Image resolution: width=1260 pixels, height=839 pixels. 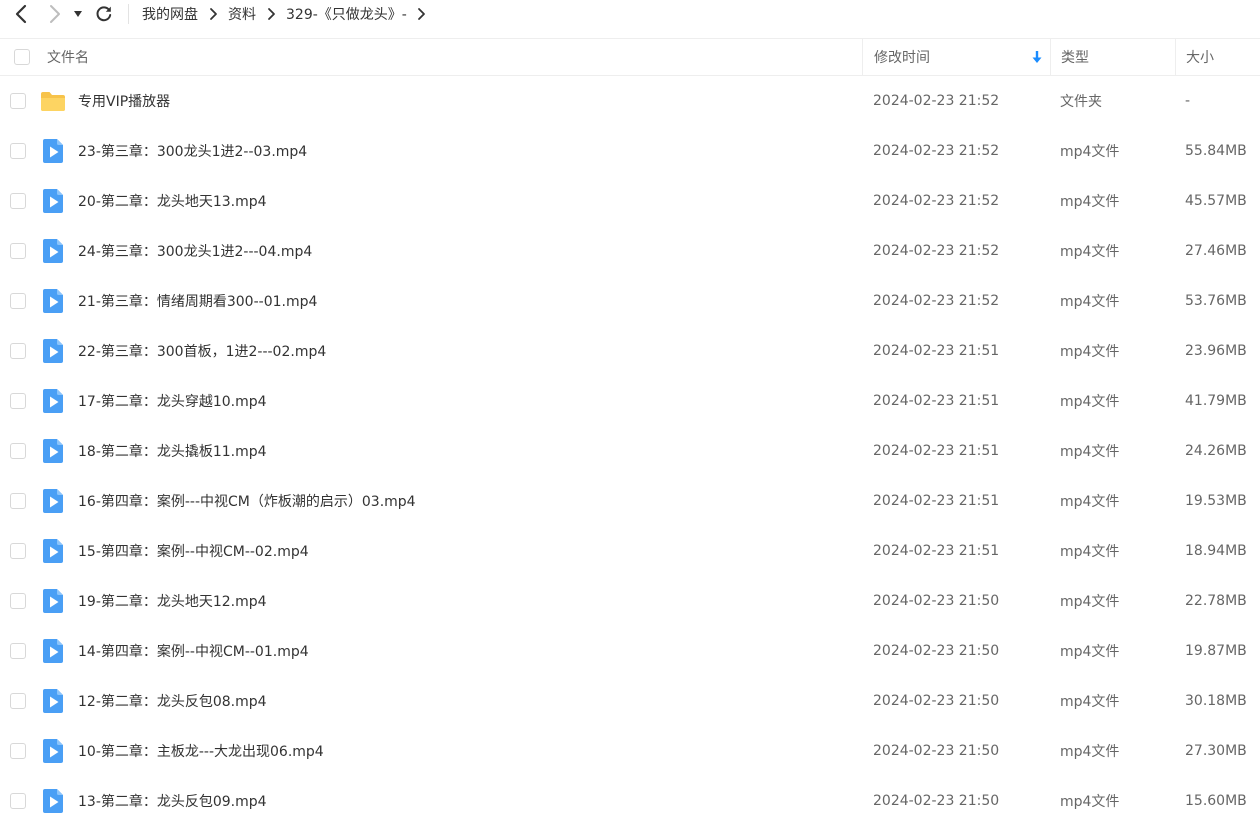 I want to click on column-header-name: 文件名, so click(x=447, y=57).